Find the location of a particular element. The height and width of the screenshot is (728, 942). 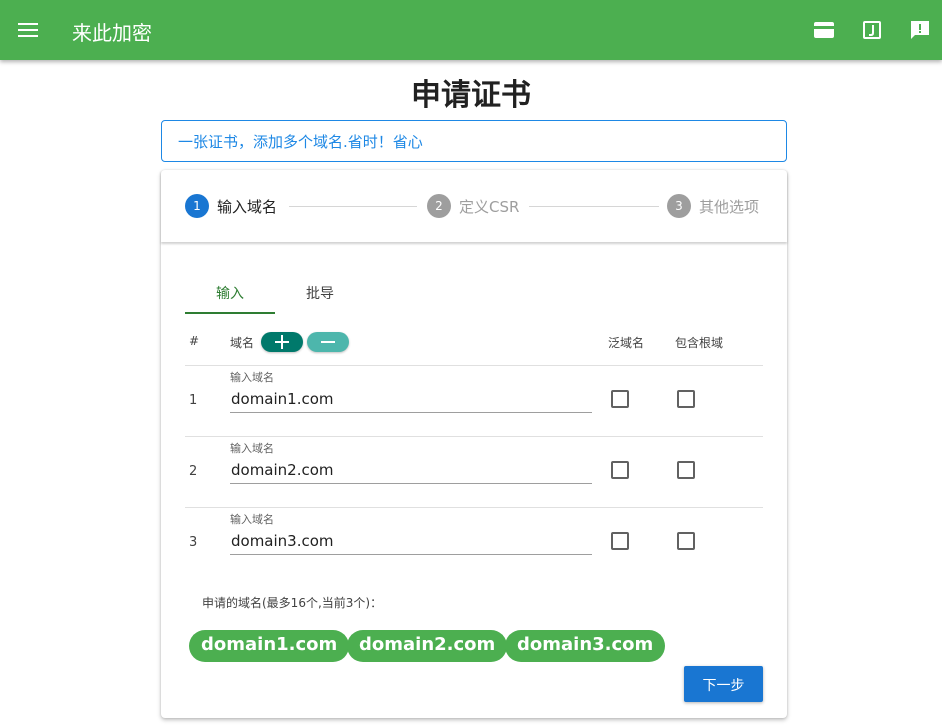

step-2: 2 定义CSR is located at coordinates (473, 206).